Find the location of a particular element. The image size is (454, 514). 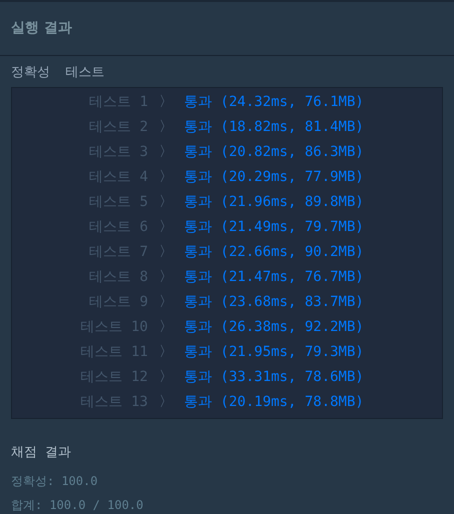

panel-title: 실행 결과 is located at coordinates (41, 28).